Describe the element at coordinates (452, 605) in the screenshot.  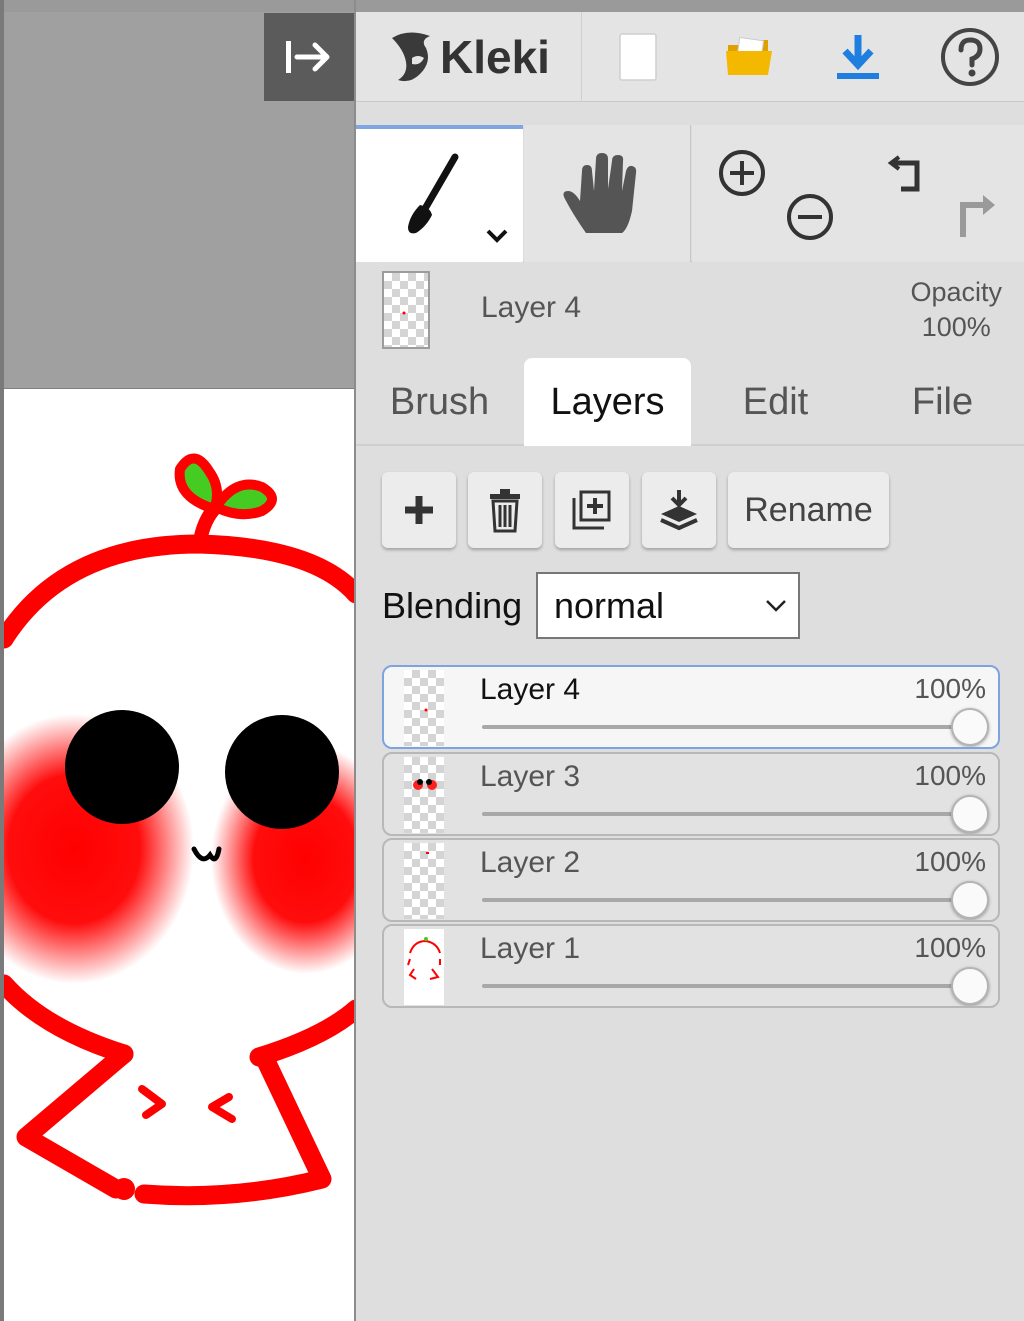
I see `blending-label: Blending` at that location.